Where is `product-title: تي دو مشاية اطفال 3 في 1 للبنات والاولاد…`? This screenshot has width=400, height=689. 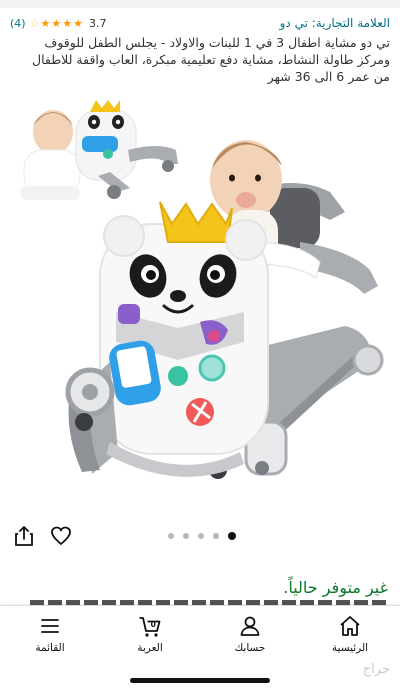
product-title: تي دو مشاية اطفال 3 في 1 للبنات والاولاد… is located at coordinates (211, 59).